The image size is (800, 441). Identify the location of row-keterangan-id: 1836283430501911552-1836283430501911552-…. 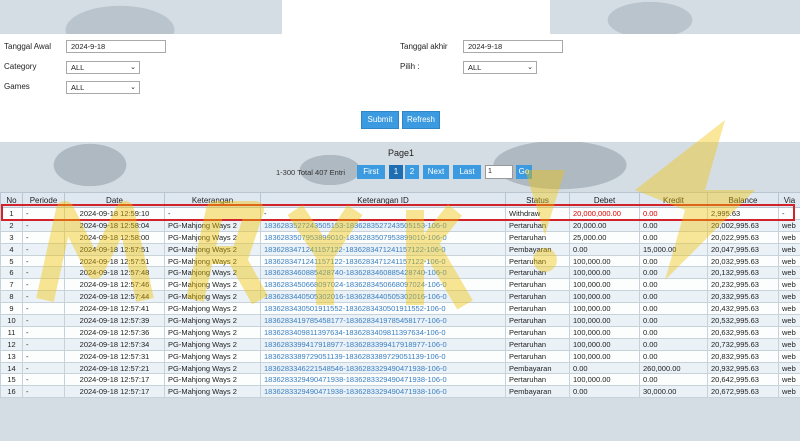
(383, 309).